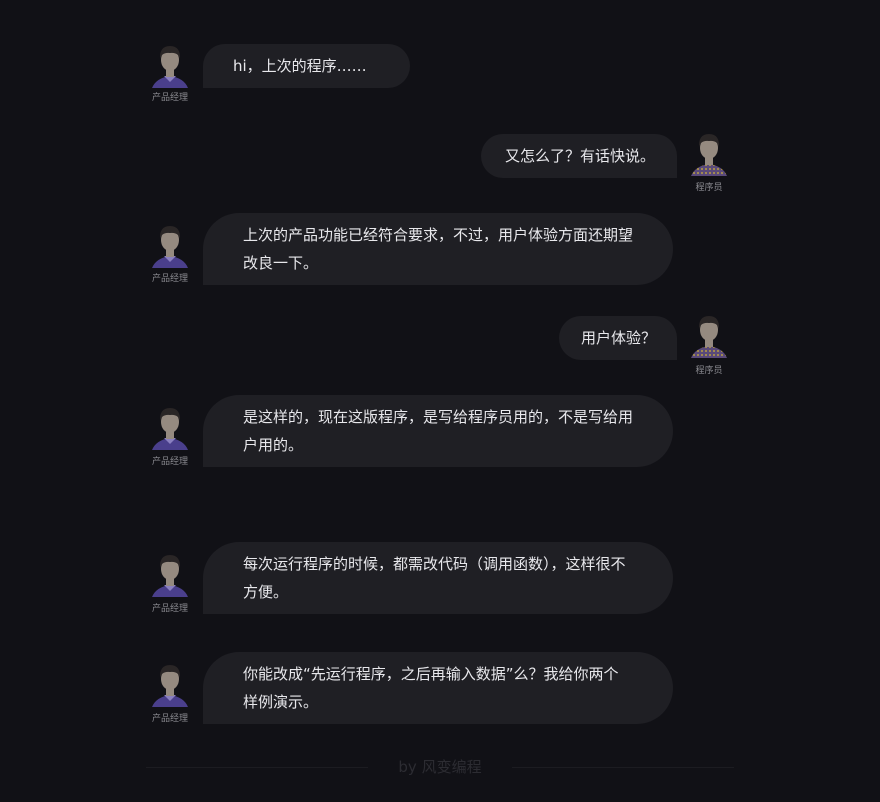 Image resolution: width=880 pixels, height=802 pixels. I want to click on chat-bubble: 每次运行程序的时候，都需改代码（调用函数），这样很不方便。, so click(438, 578).